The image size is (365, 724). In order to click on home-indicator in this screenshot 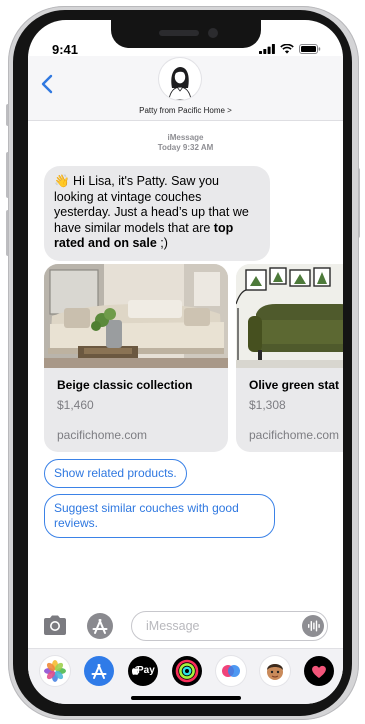, I will do `click(186, 698)`.